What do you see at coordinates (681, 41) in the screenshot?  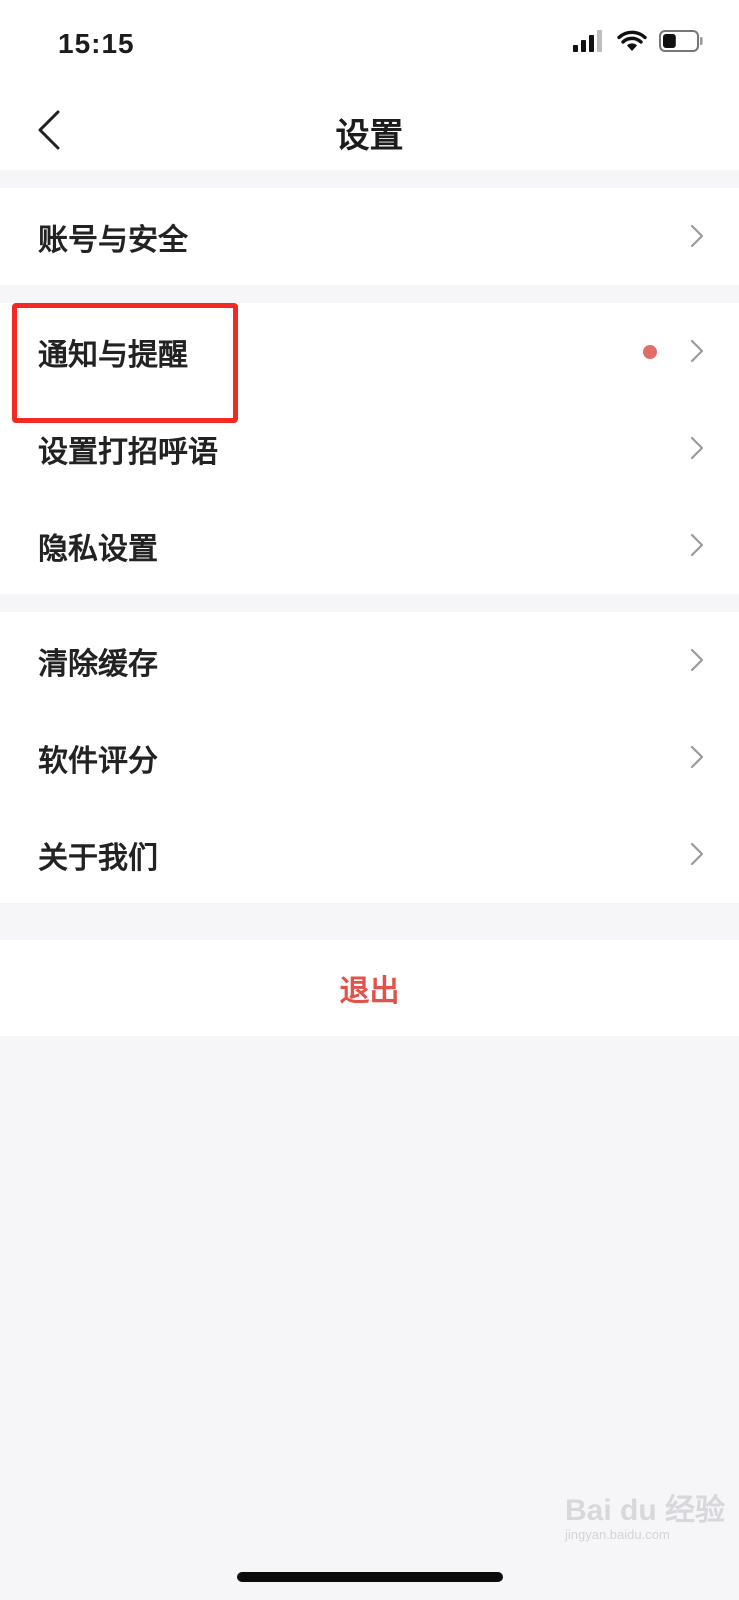 I see `battery-icon` at bounding box center [681, 41].